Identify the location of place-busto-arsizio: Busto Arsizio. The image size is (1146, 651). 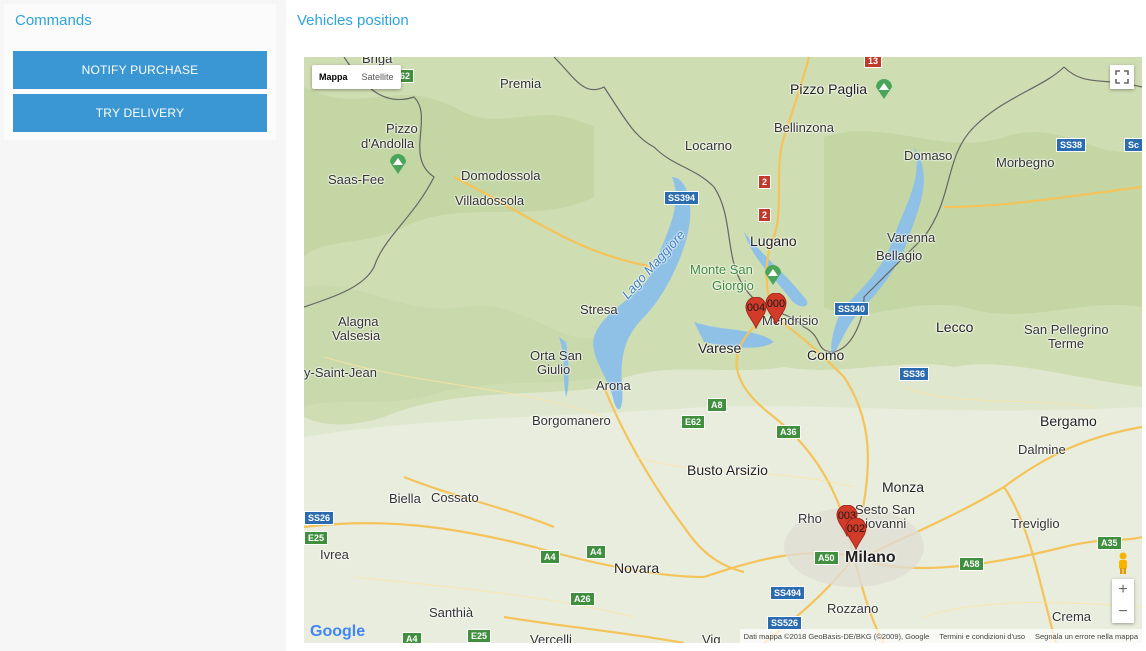
(727, 470).